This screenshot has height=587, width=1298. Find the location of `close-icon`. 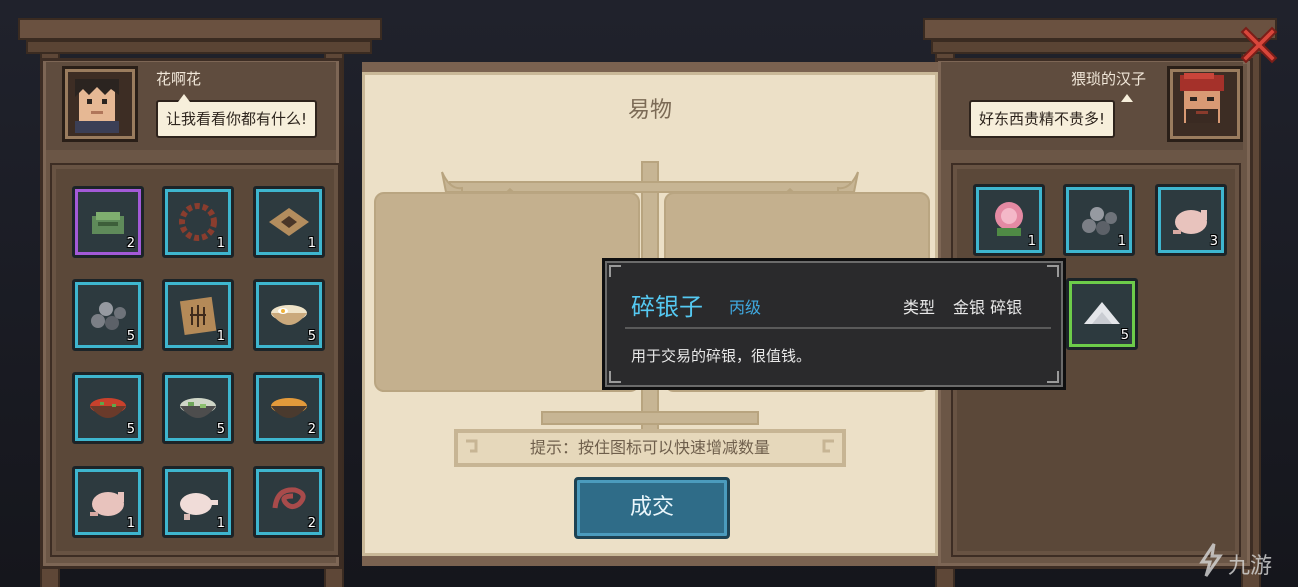

close-icon is located at coordinates (1259, 45).